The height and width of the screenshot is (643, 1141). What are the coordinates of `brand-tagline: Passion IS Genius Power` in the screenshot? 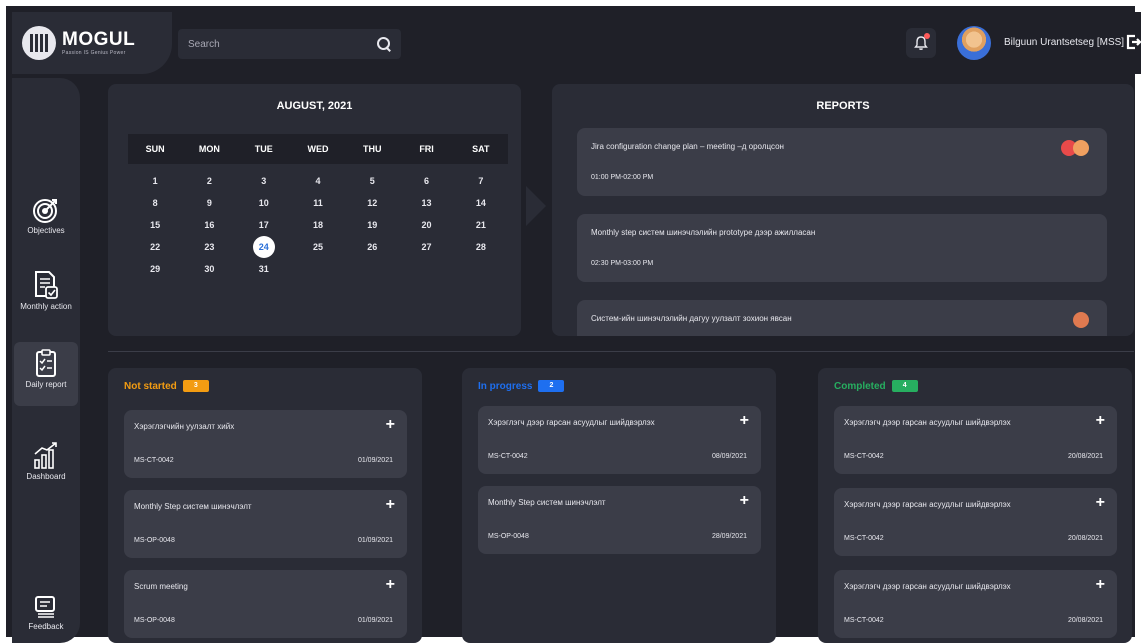 It's located at (94, 53).